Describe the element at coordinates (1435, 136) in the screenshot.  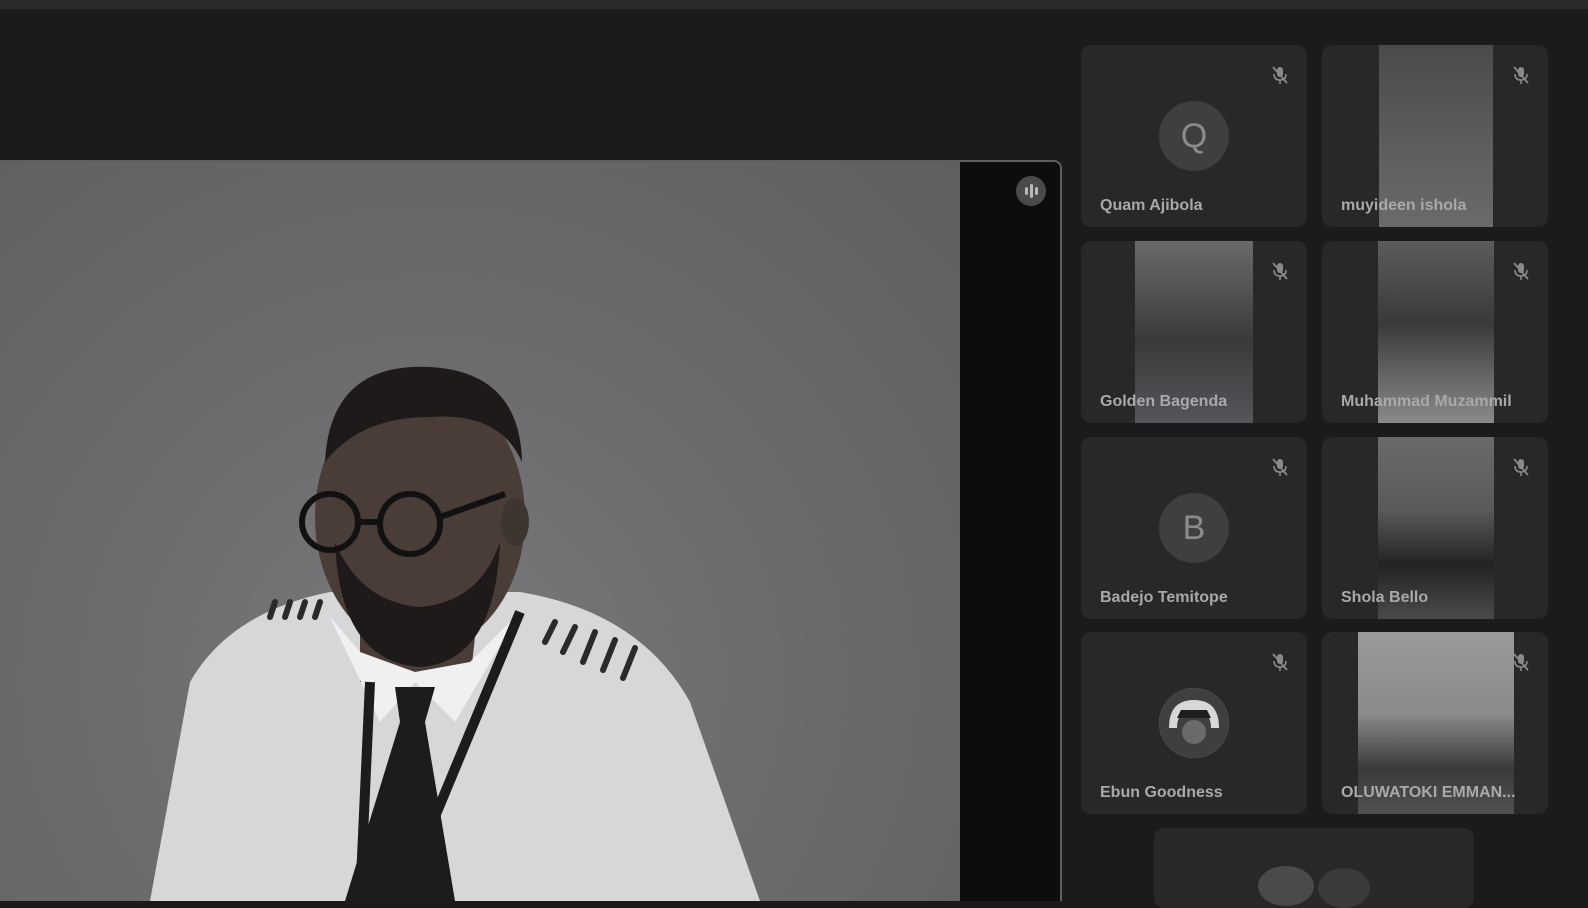
I see `participant-tile: muyideen ishola` at that location.